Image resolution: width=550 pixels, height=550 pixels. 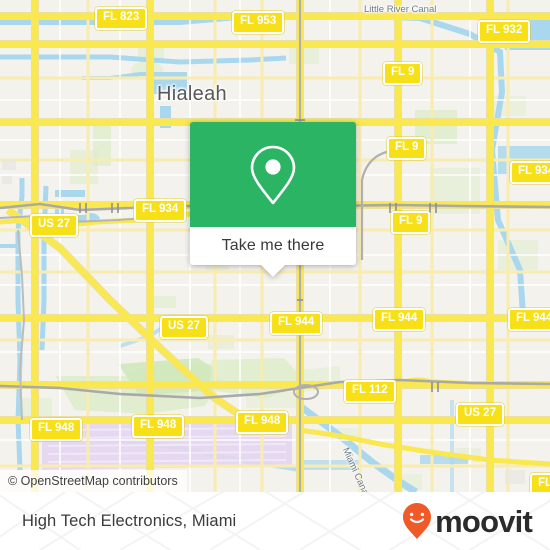 What do you see at coordinates (504, 31) in the screenshot?
I see `highway-shield: FL 932` at bounding box center [504, 31].